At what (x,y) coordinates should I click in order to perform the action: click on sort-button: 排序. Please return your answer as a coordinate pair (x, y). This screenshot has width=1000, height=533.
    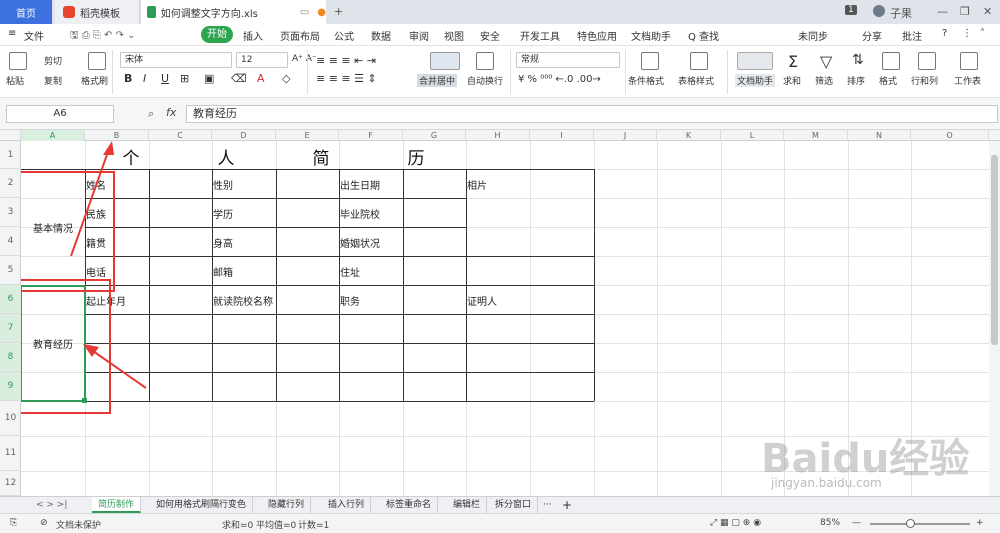
    Looking at the image, I should click on (856, 80).